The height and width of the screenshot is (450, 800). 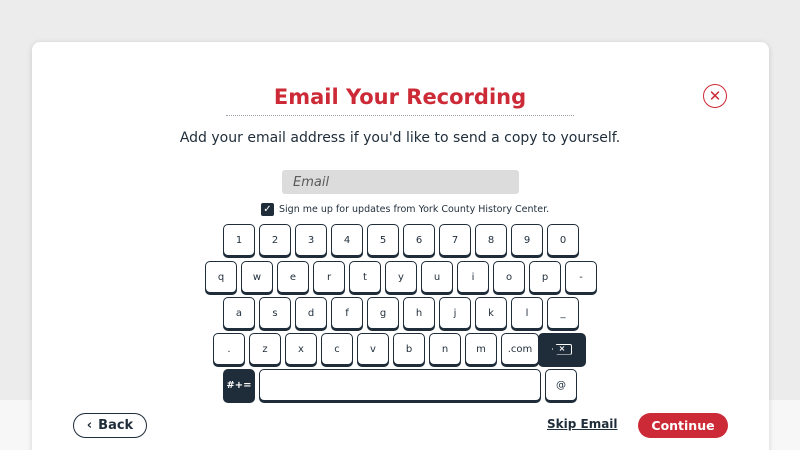 What do you see at coordinates (527, 240) in the screenshot?
I see `key-9: 9` at bounding box center [527, 240].